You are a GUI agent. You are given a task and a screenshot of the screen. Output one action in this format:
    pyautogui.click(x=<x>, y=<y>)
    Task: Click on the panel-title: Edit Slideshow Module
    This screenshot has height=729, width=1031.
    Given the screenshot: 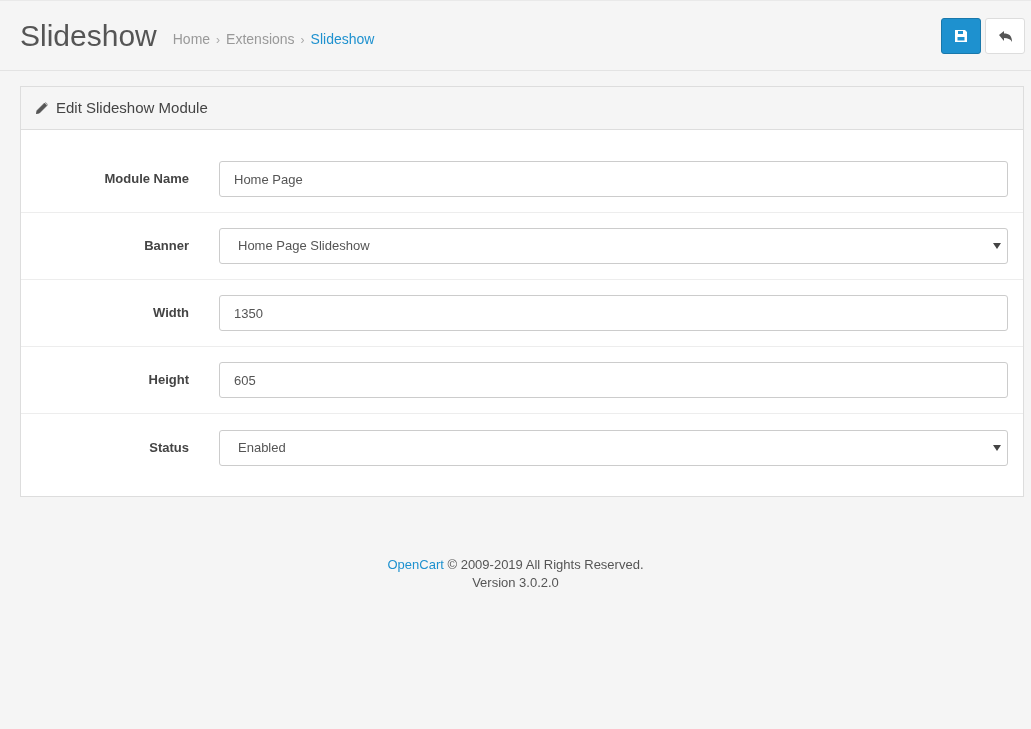 What is the action you would take?
    pyautogui.click(x=132, y=107)
    